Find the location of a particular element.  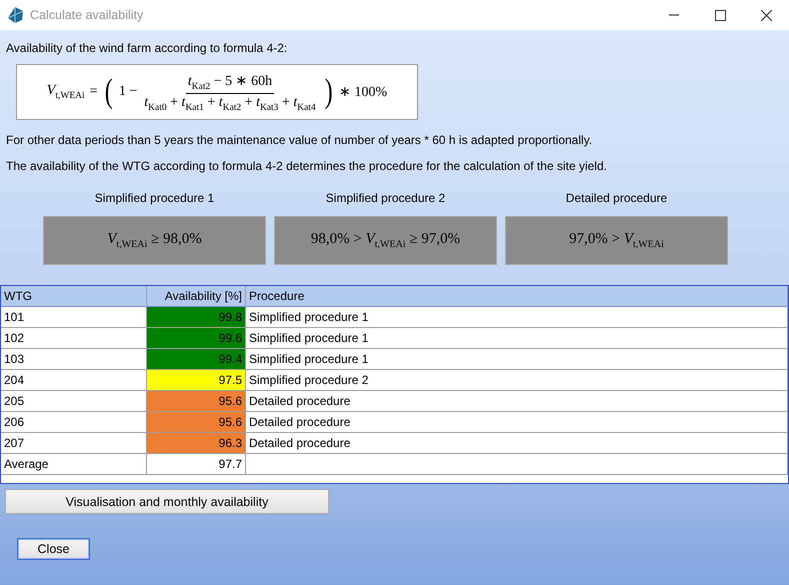

close-icon is located at coordinates (766, 15).